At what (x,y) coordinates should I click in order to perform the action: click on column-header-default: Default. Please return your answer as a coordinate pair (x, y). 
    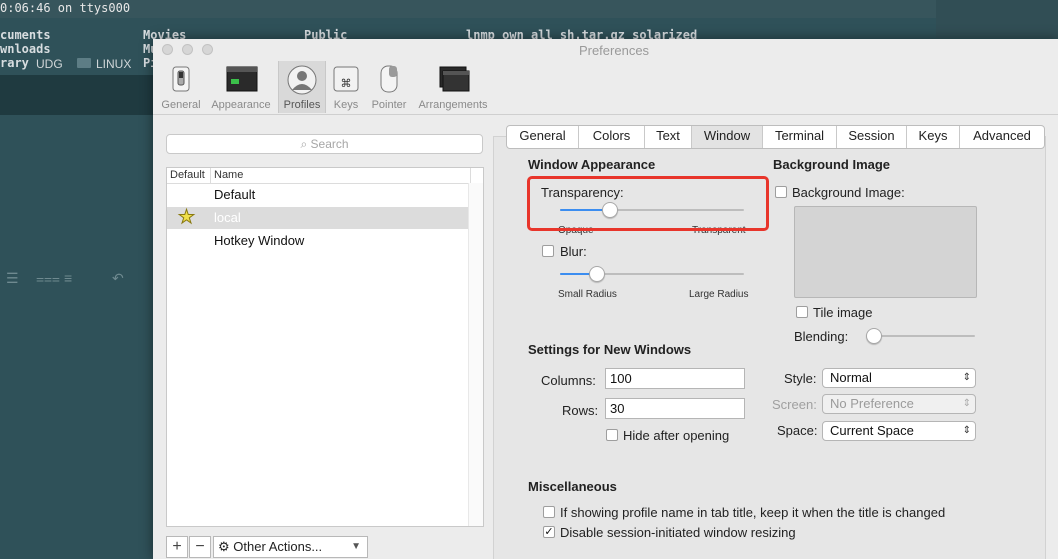
    Looking at the image, I should click on (187, 175).